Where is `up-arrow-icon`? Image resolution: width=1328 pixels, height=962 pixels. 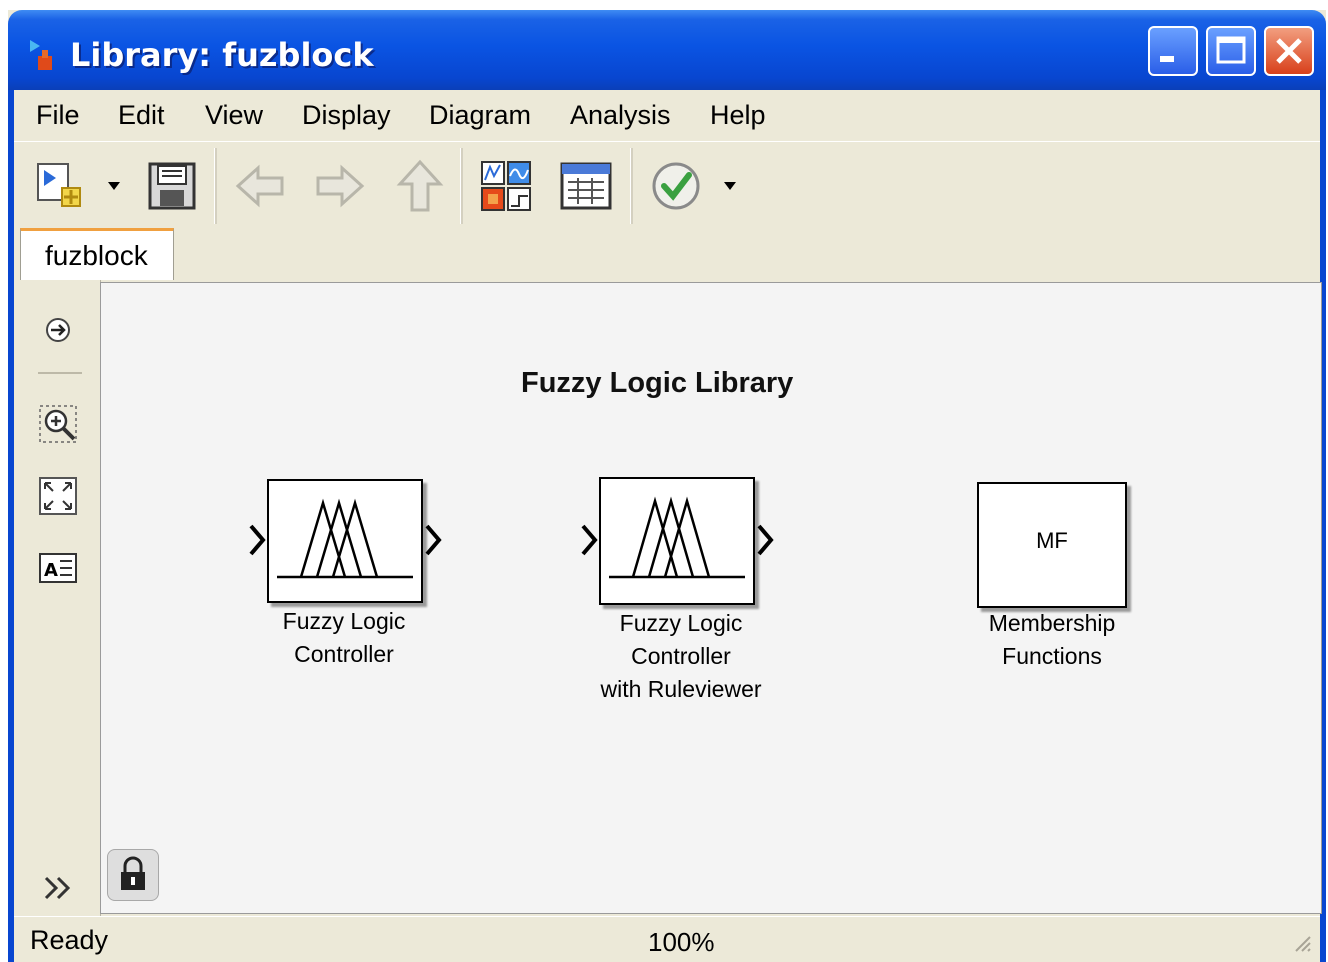
up-arrow-icon is located at coordinates (420, 186).